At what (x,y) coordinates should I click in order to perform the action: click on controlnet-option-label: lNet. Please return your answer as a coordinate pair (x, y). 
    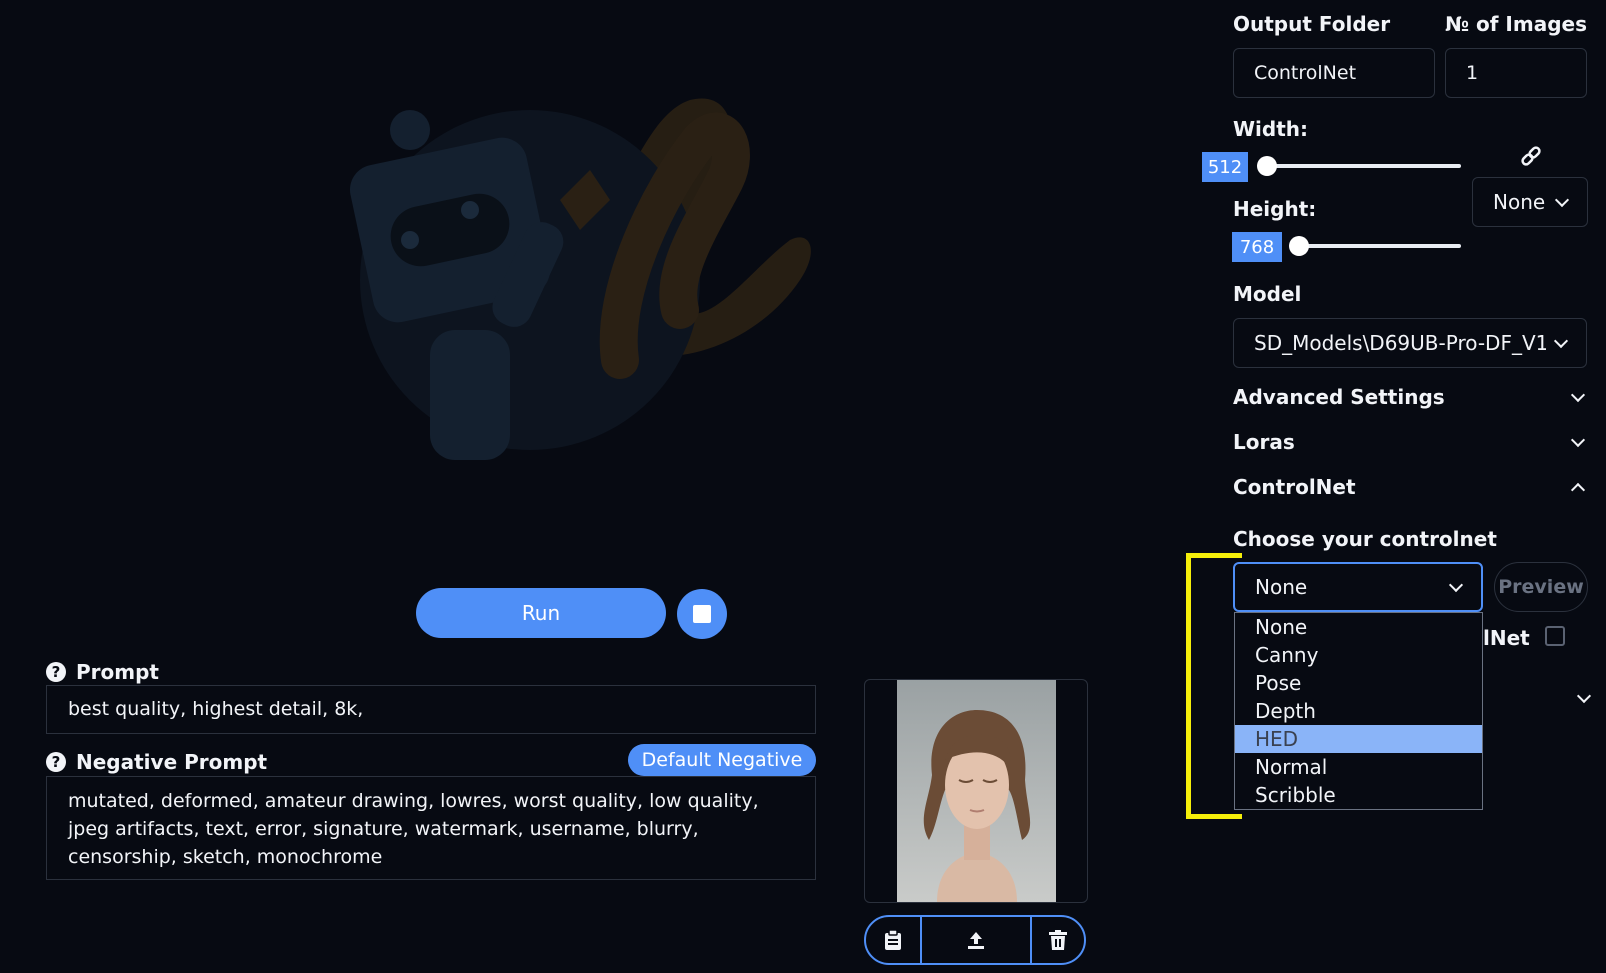
    Looking at the image, I should click on (1506, 638).